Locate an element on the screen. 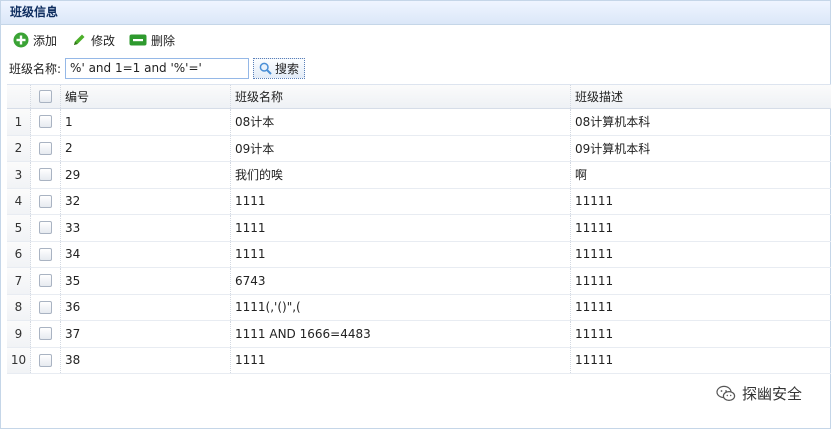 The width and height of the screenshot is (831, 429). table-row: 4 32 1111 11111 is located at coordinates (419, 201).